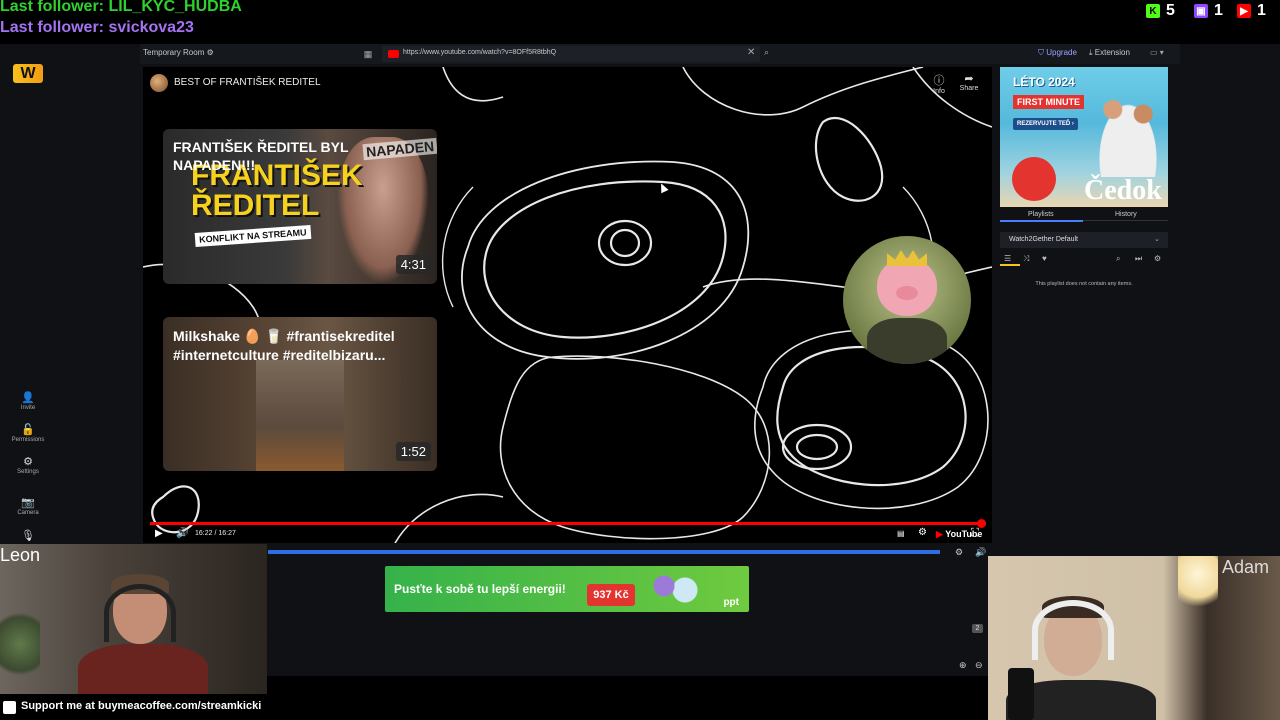 The width and height of the screenshot is (1280, 720). What do you see at coordinates (1126, 214) in the screenshot?
I see `tab-history: History` at bounding box center [1126, 214].